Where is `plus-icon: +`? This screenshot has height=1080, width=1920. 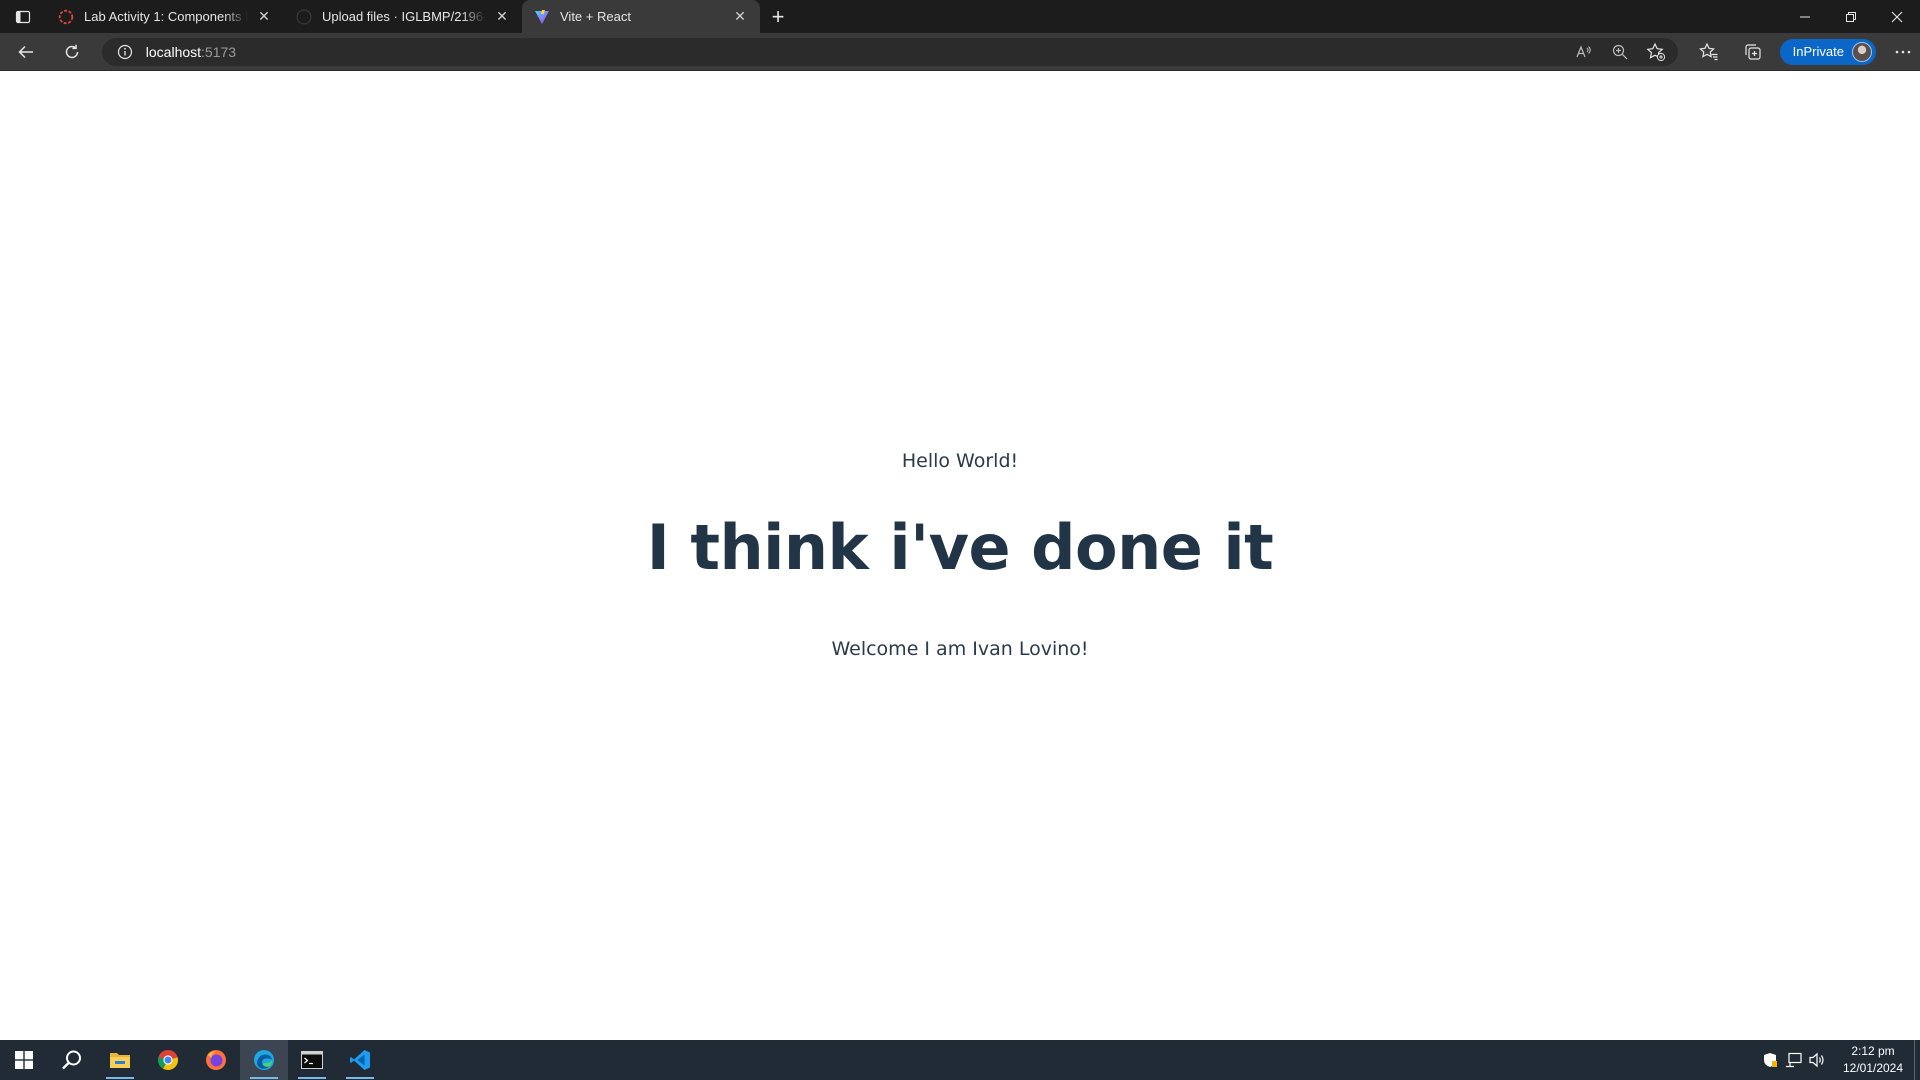 plus-icon: + is located at coordinates (778, 16).